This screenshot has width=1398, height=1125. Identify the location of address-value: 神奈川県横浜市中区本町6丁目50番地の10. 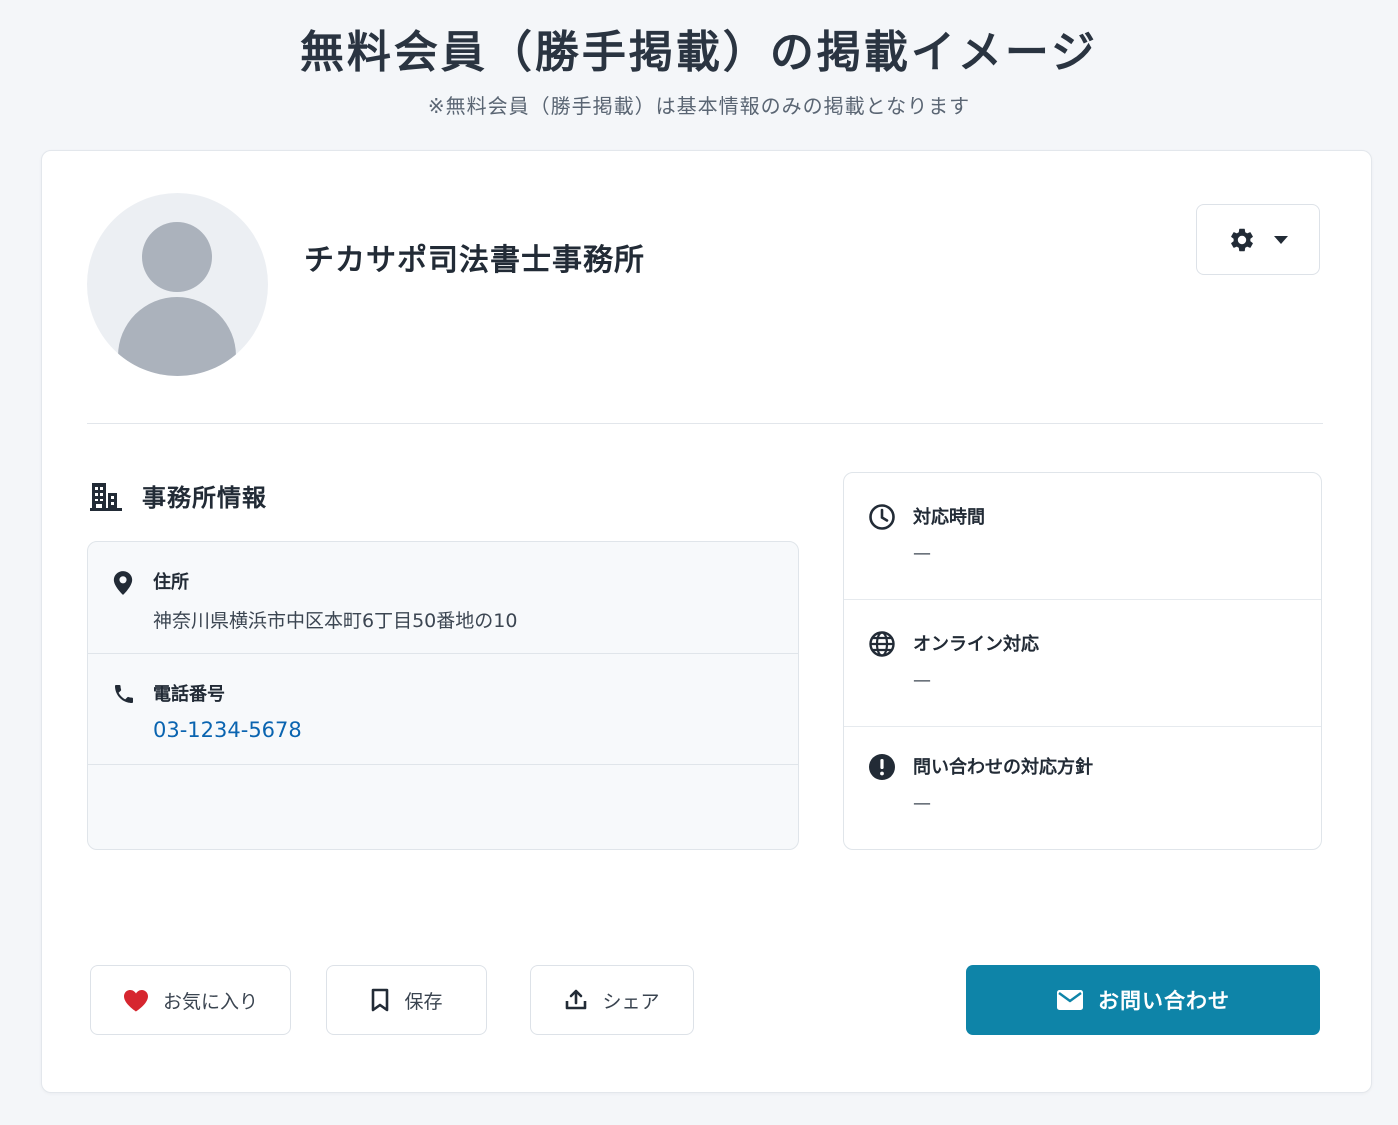
(335, 621).